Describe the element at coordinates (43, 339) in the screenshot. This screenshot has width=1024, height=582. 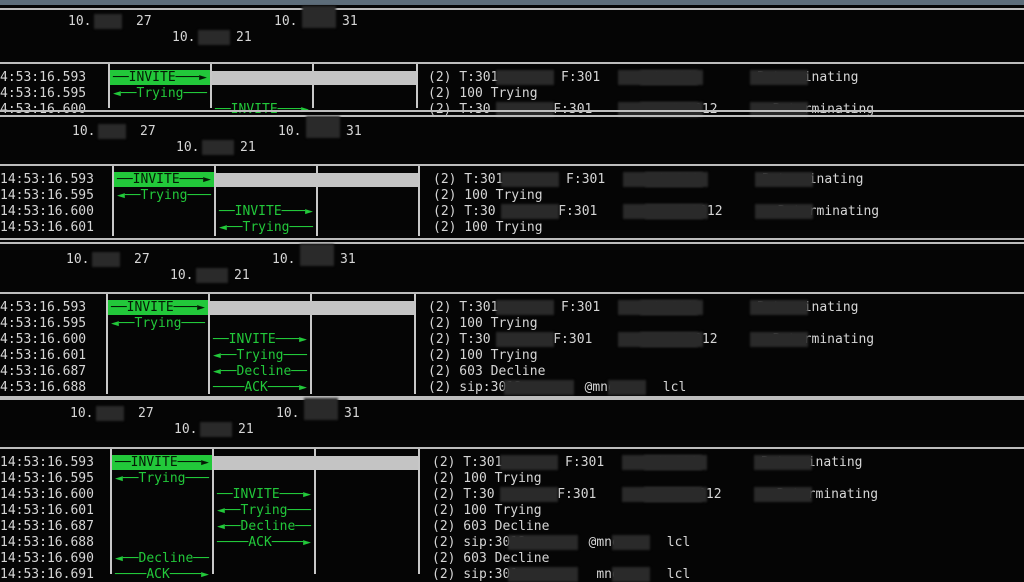
I see `message-time: 4:53:16.600` at that location.